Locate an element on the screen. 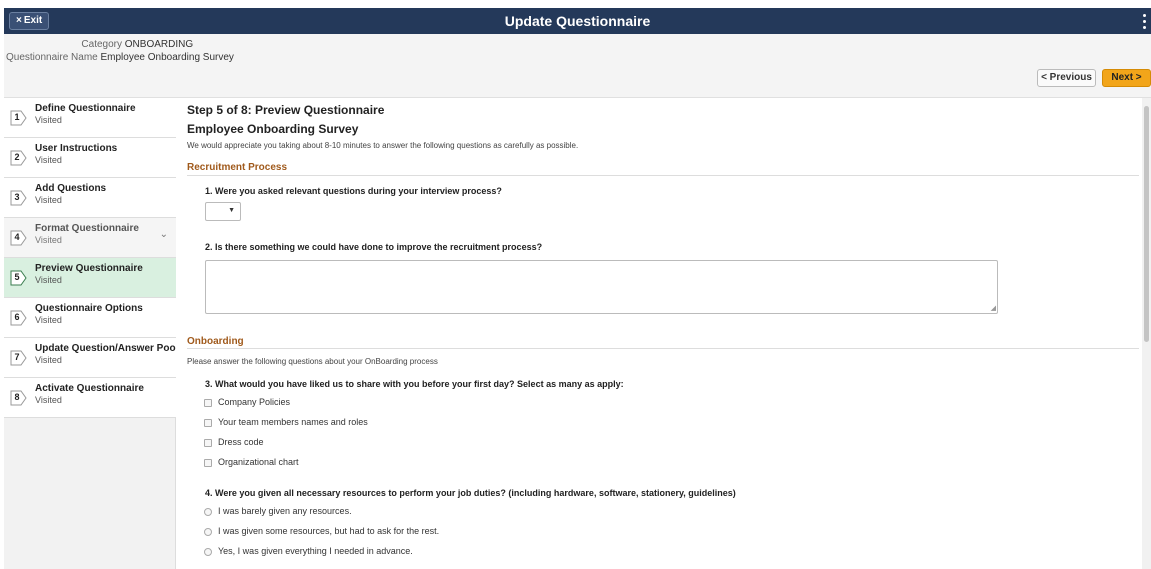 The height and width of the screenshot is (569, 1151). sidebar-step-questionnaire-options: 6 Questionnaire Options Visited is located at coordinates (90, 318).